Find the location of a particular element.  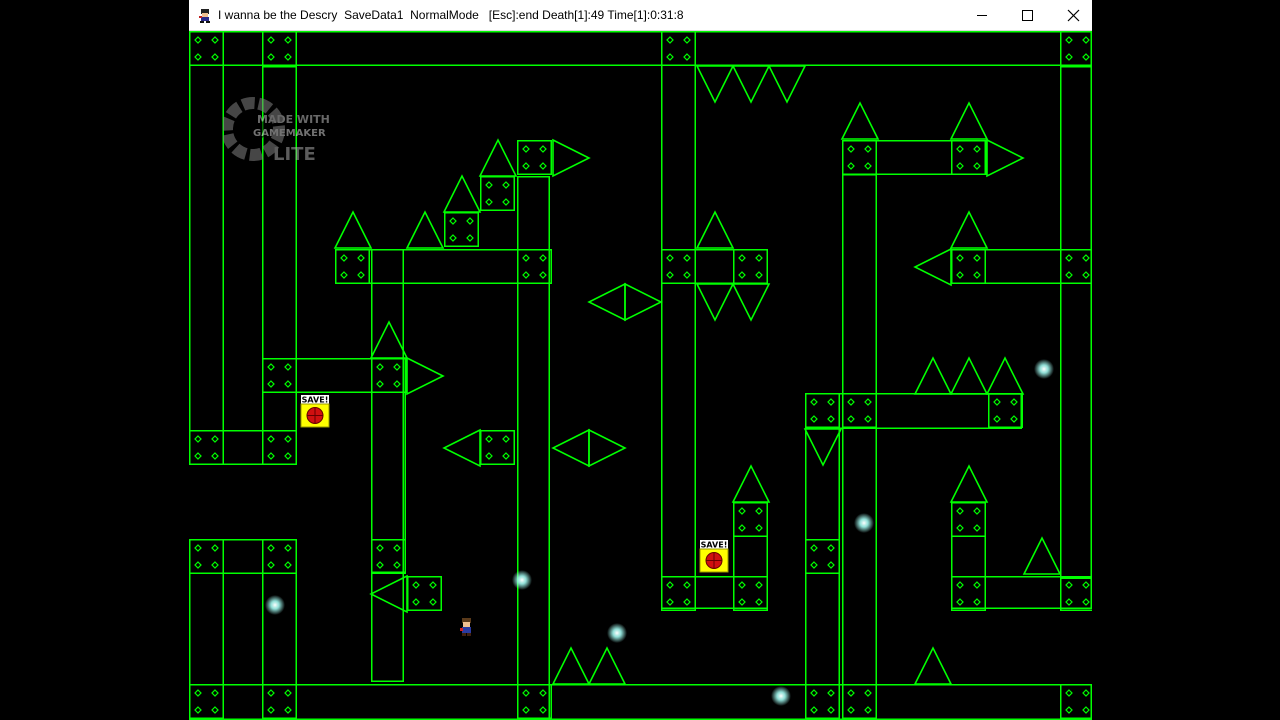

close-icon is located at coordinates (1073, 15).